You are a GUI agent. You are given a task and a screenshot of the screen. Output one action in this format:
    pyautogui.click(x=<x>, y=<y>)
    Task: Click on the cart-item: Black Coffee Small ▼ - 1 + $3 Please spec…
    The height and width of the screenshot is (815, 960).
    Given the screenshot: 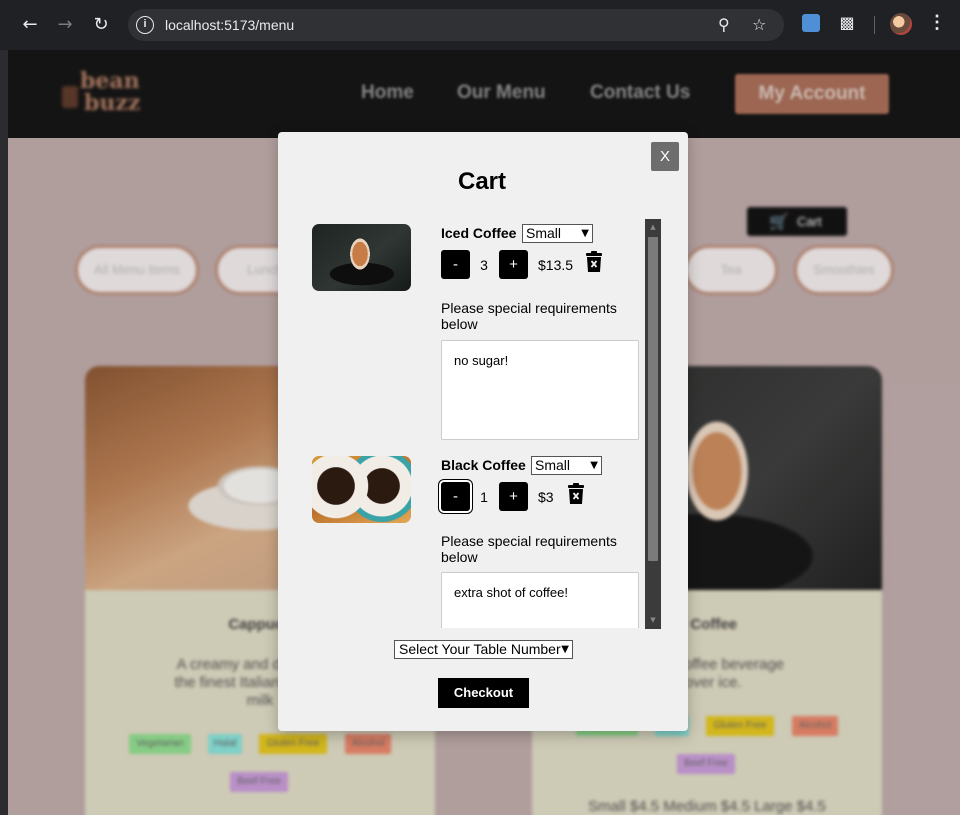 What is the action you would take?
    pyautogui.click(x=461, y=539)
    